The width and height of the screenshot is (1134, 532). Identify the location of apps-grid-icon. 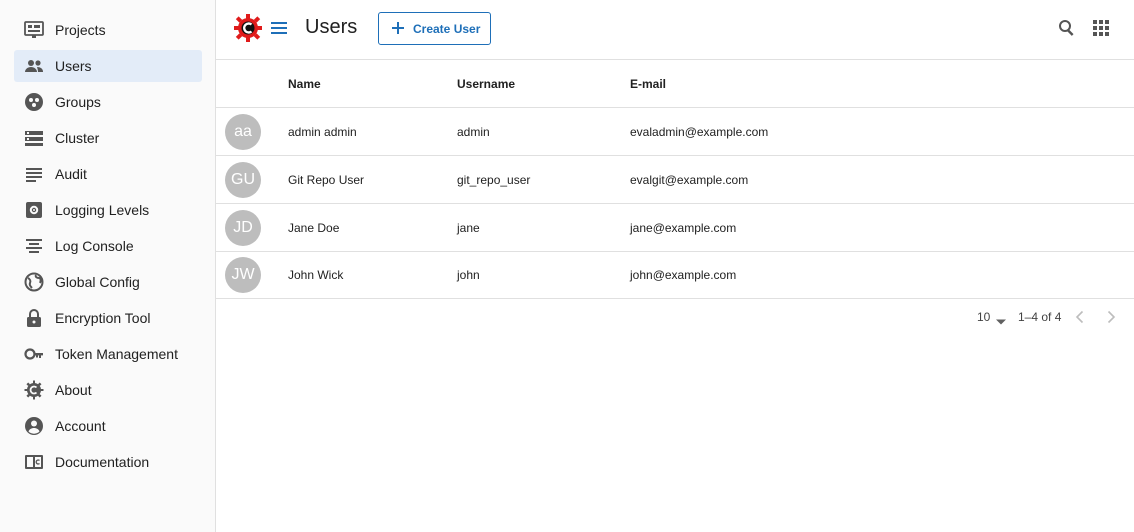
(1101, 28).